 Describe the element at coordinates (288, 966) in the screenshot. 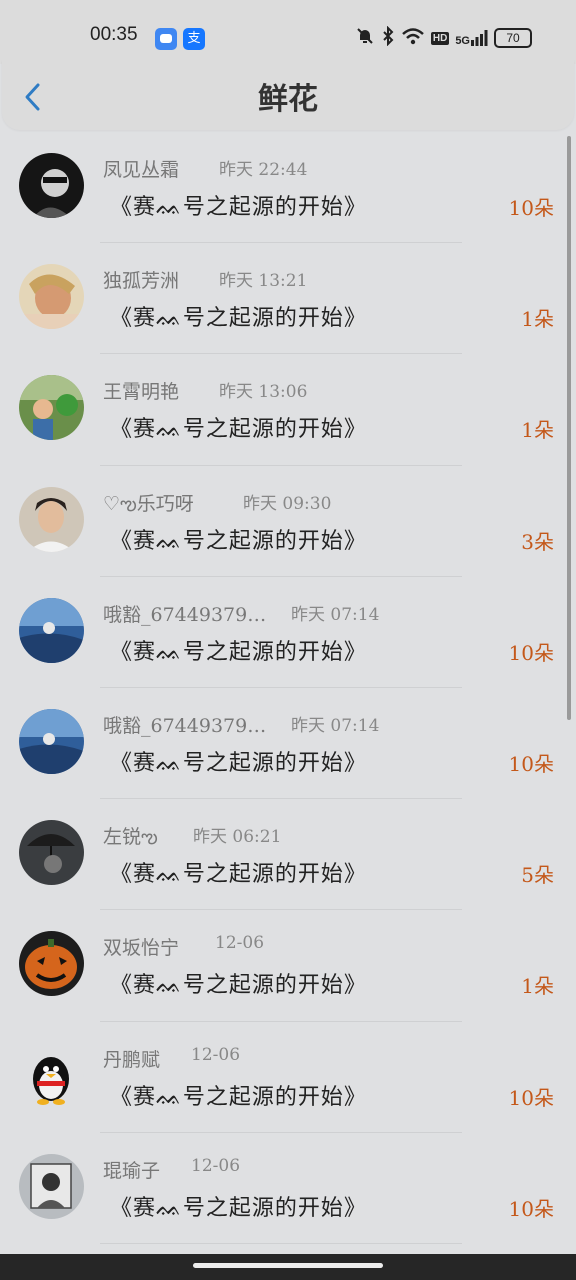

I see `list-item: 双坂怡宁 12-06 《赛ᨐ号之起源的开始》 1朵` at that location.